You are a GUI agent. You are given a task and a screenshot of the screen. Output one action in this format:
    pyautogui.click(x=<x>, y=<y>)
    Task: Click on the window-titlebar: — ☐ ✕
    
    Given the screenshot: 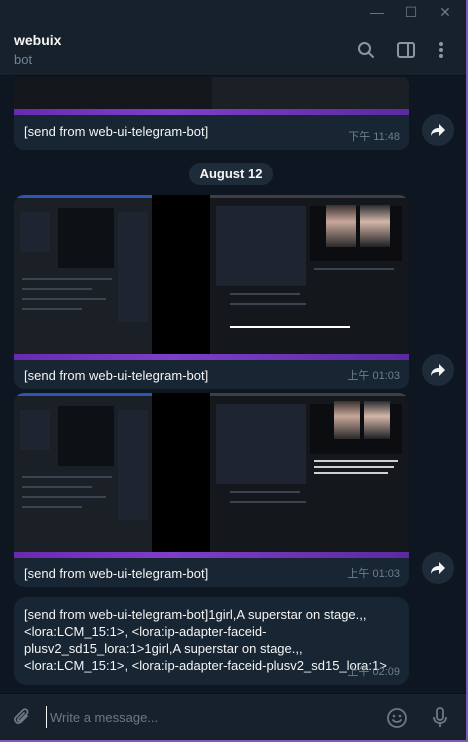 What is the action you would take?
    pyautogui.click(x=233, y=12)
    